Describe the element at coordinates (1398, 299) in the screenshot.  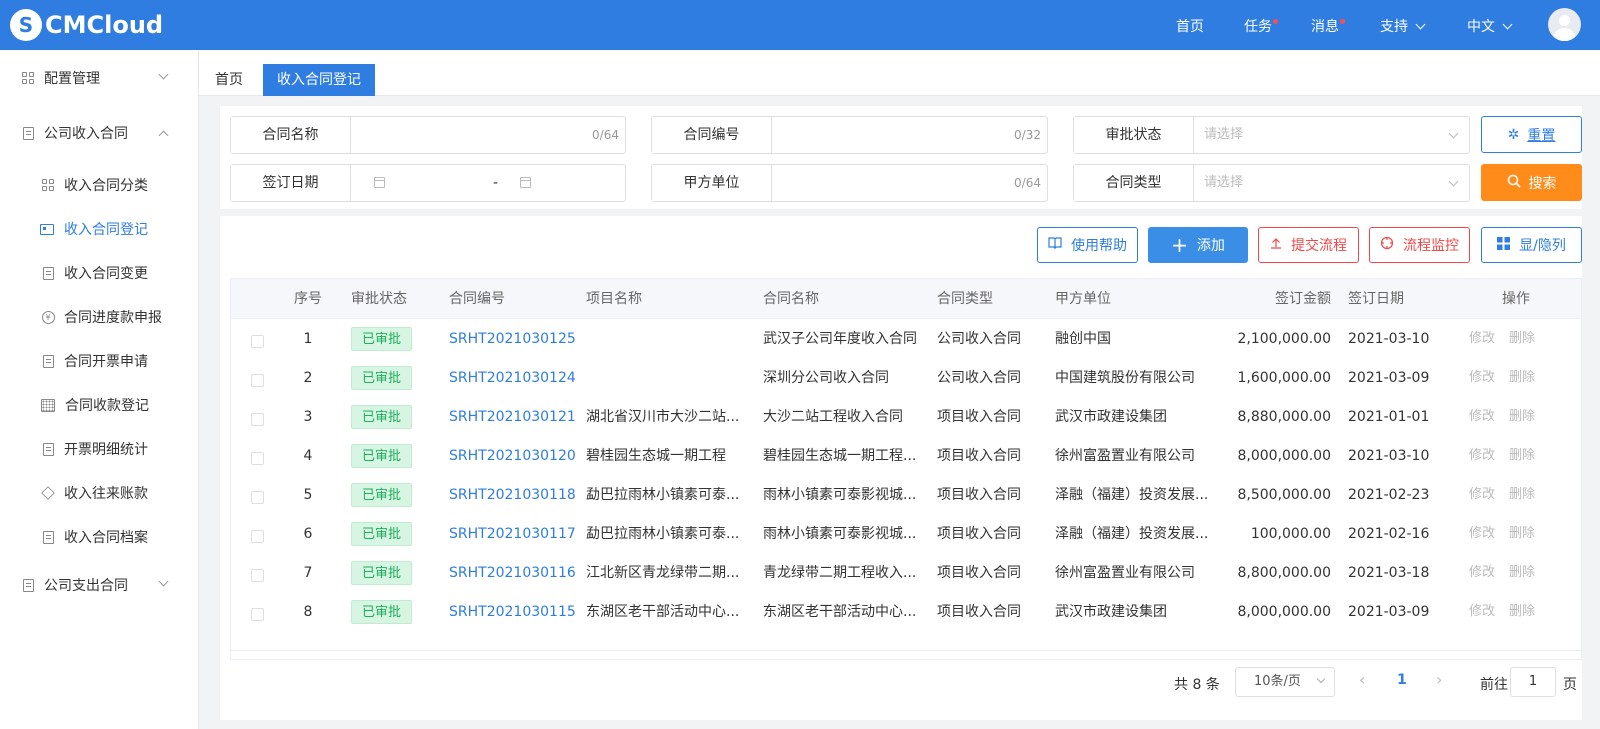
I see `column-header: 签订日期` at that location.